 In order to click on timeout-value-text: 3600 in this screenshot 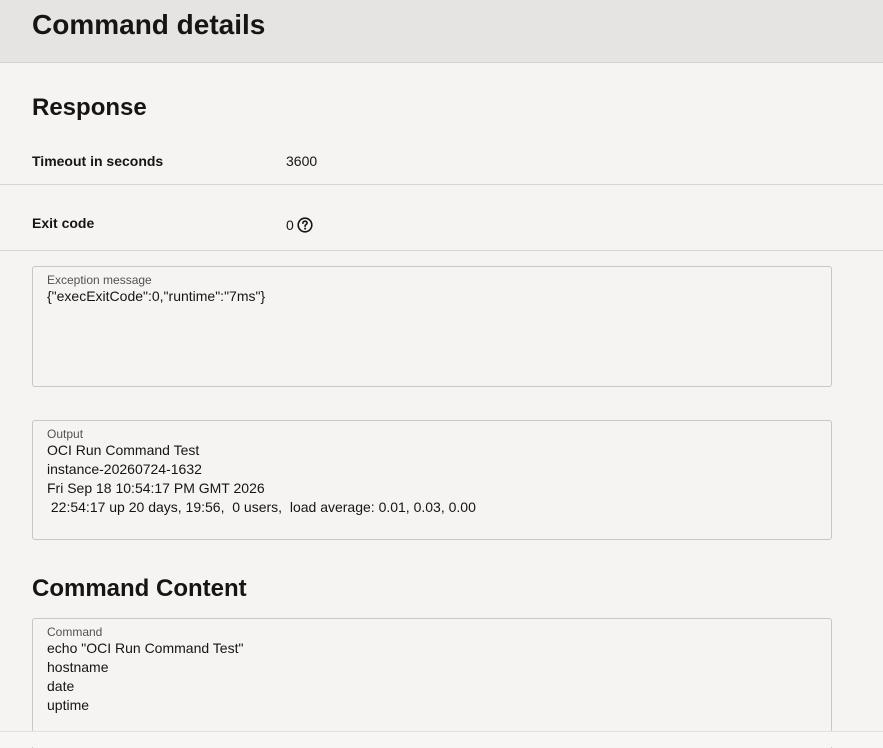, I will do `click(302, 161)`.